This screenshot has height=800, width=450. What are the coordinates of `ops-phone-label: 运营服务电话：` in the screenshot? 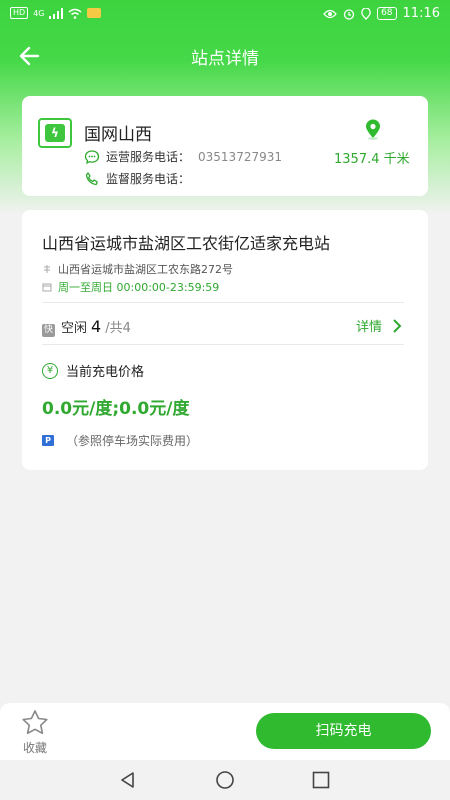 It's located at (148, 157).